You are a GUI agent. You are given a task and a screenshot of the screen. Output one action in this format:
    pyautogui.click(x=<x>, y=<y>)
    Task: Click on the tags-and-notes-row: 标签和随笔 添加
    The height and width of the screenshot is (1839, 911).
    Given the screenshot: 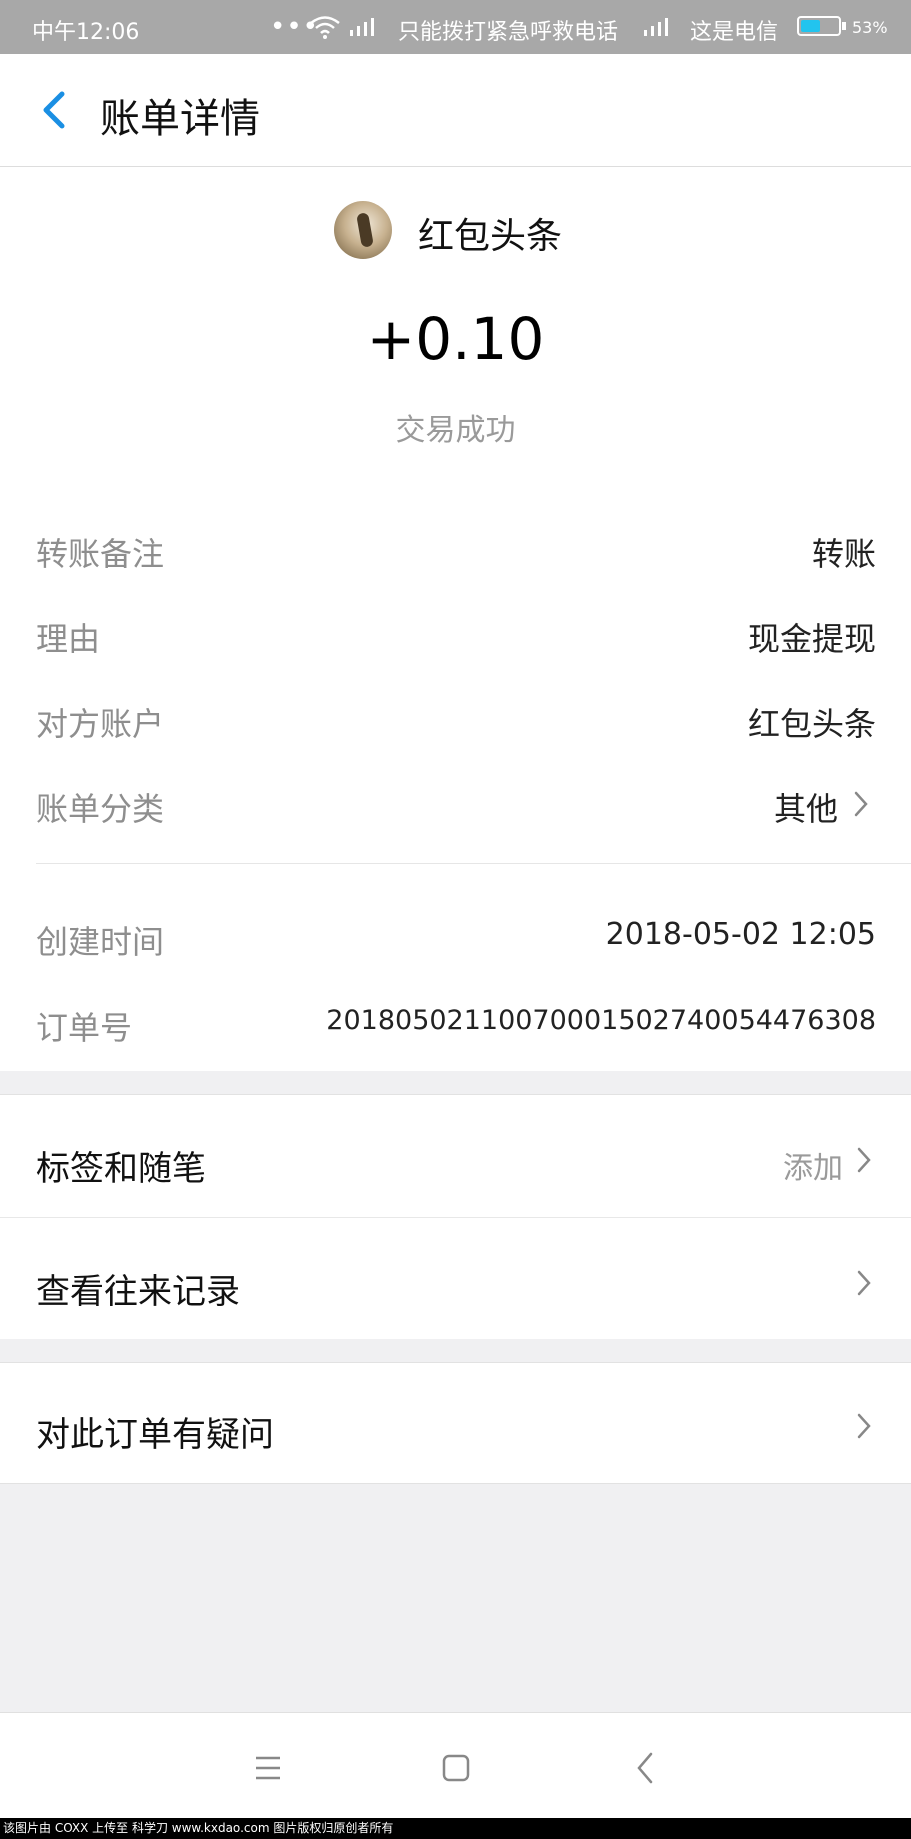 What is the action you would take?
    pyautogui.click(x=455, y=1155)
    